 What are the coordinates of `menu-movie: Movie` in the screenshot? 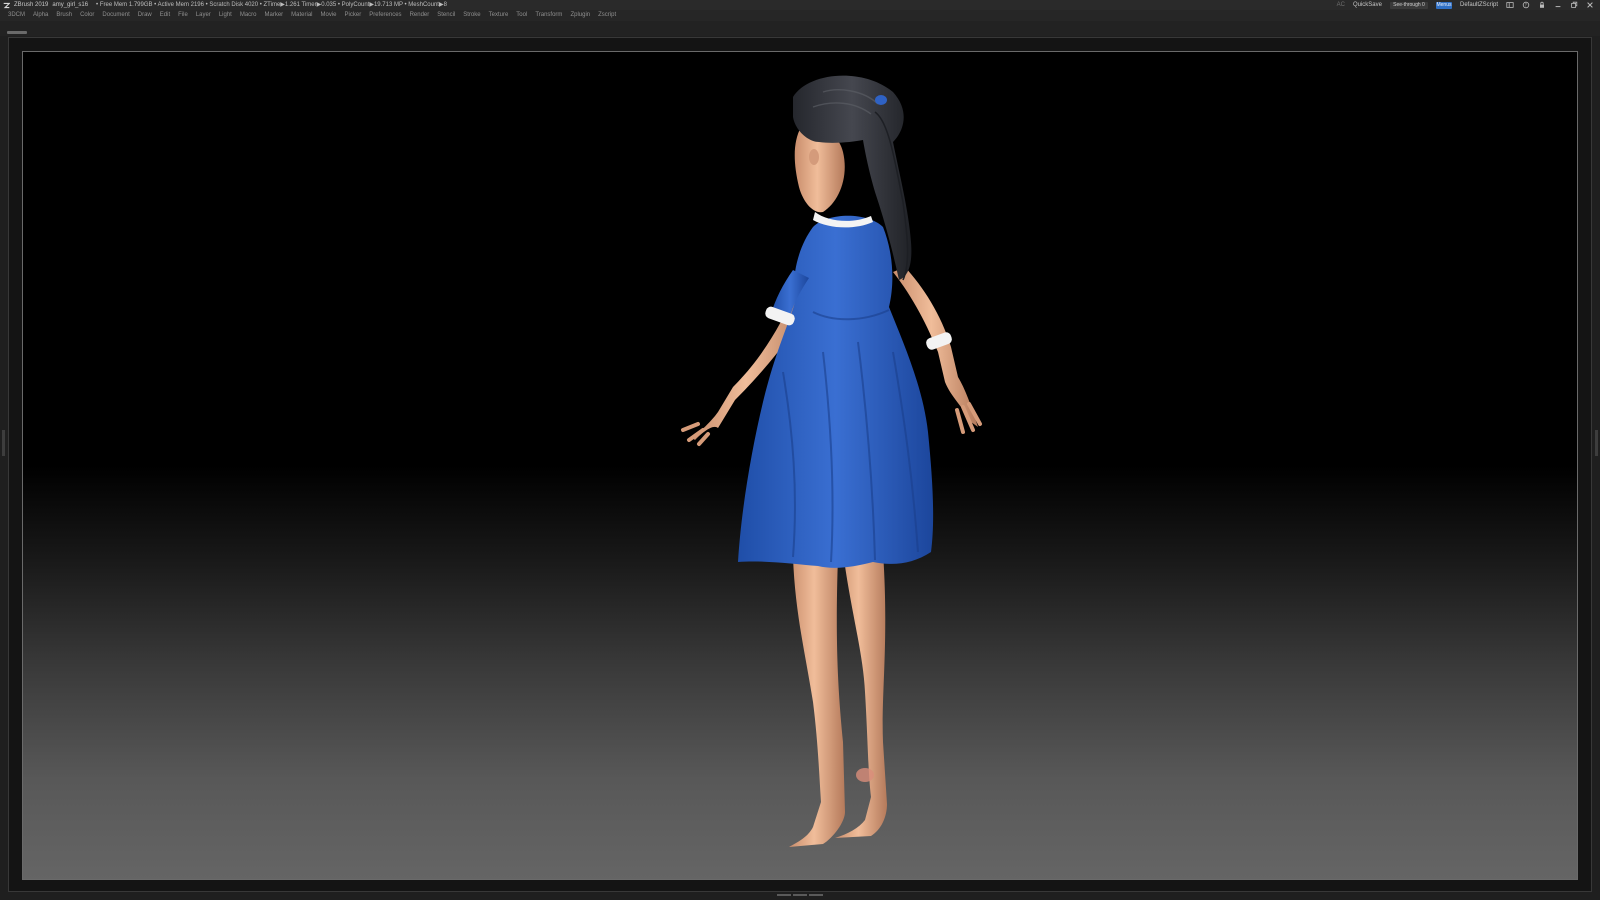 It's located at (329, 15).